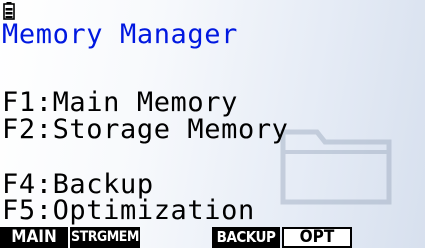 This screenshot has height=248, width=425. I want to click on function-key-bar: MAIN STRGMEM BACKUP OPT, so click(212, 237).